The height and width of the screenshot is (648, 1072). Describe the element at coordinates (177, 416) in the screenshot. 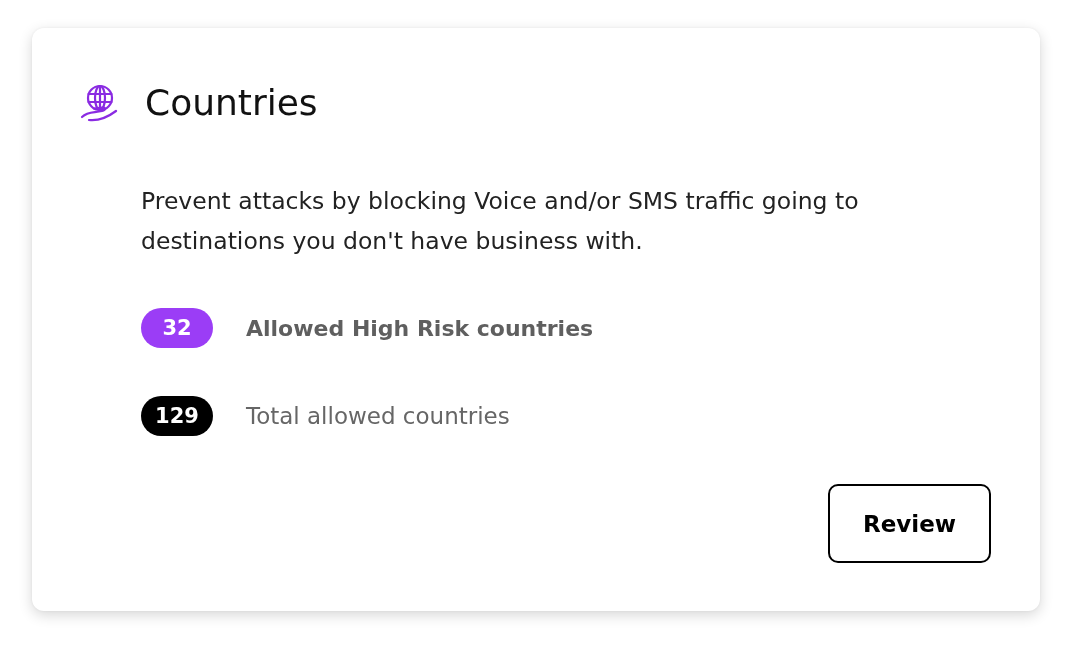

I see `count-badge: 129` at that location.